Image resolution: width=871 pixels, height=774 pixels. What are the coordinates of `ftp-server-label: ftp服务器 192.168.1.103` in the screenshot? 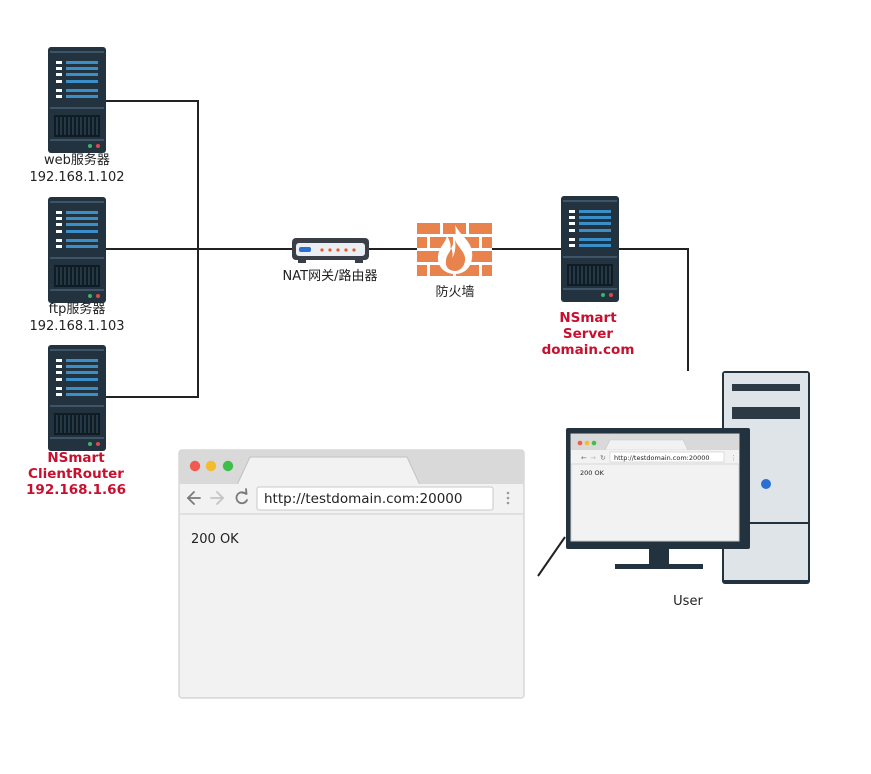 It's located at (77, 318).